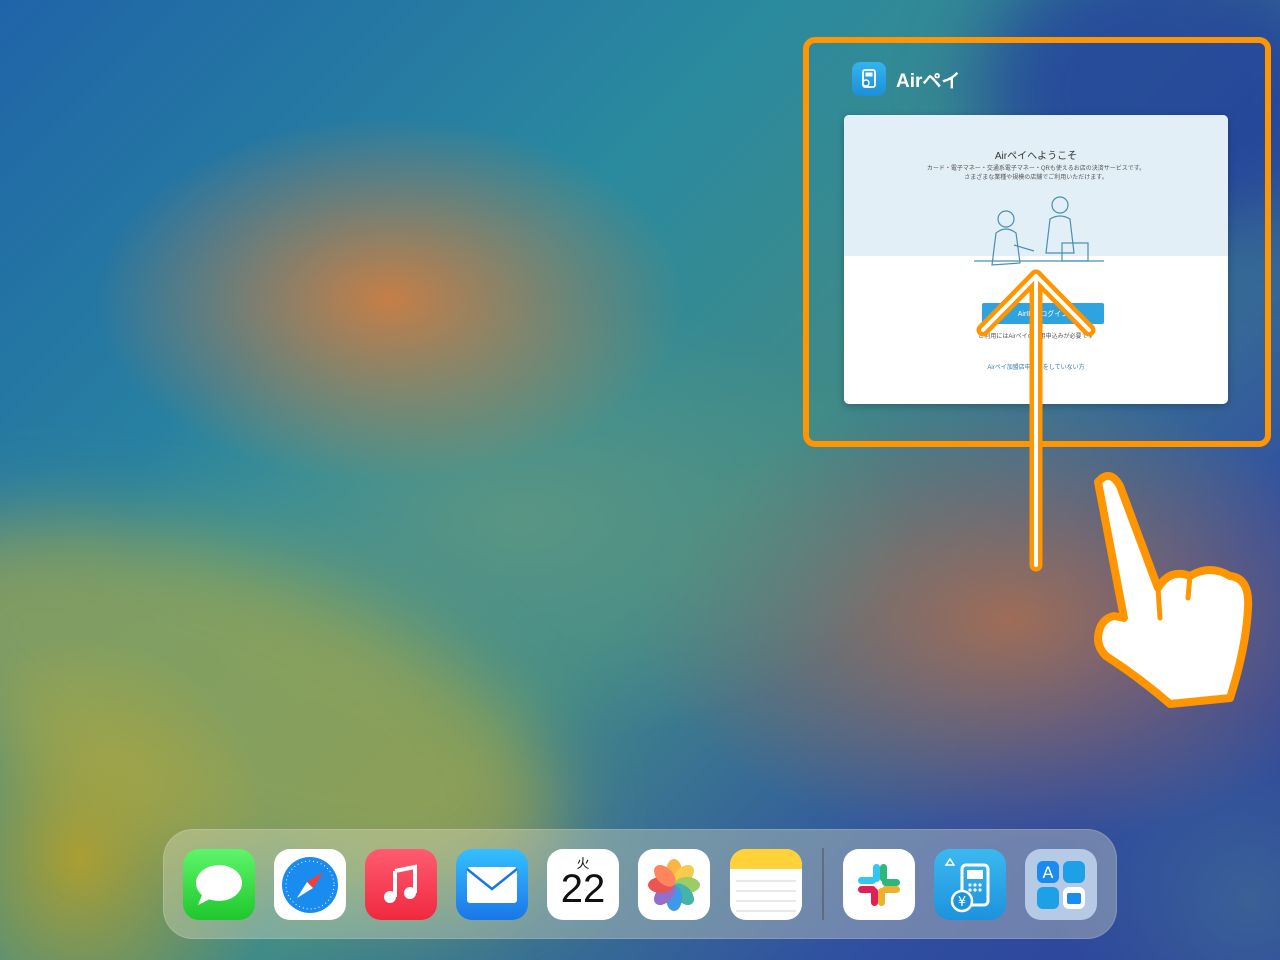  Describe the element at coordinates (492, 884) in the screenshot. I see `mail-app-icon` at that location.